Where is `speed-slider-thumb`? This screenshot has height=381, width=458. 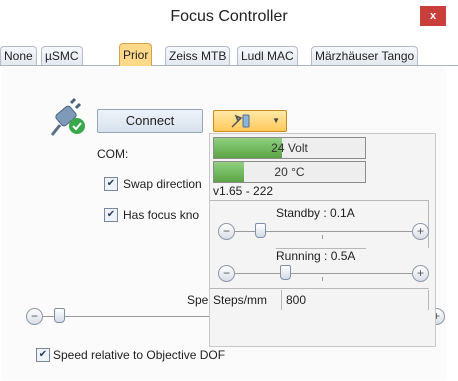 speed-slider-thumb is located at coordinates (59, 315).